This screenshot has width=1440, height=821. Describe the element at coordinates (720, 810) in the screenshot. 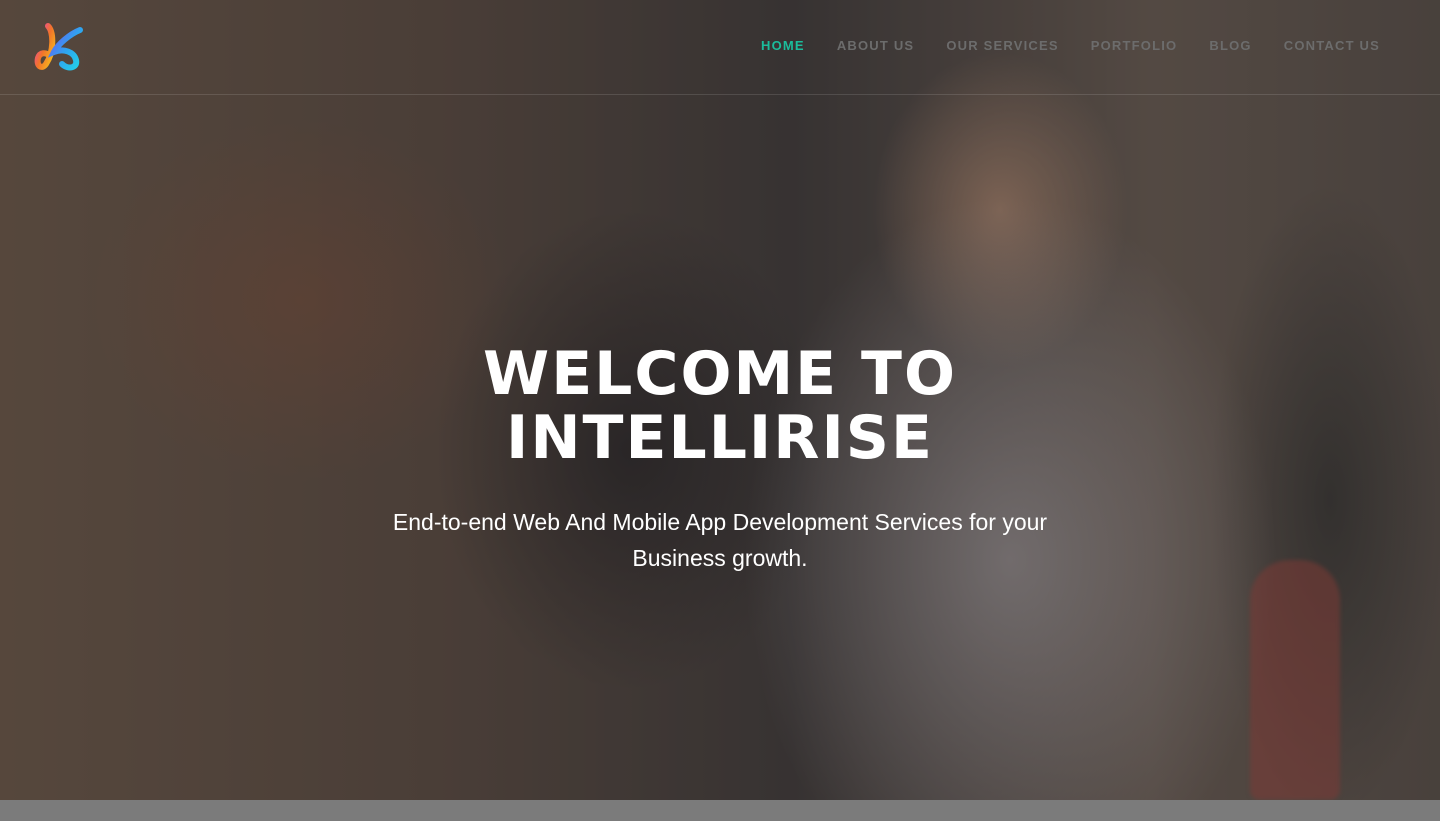

I see `page-bottom-strip` at that location.